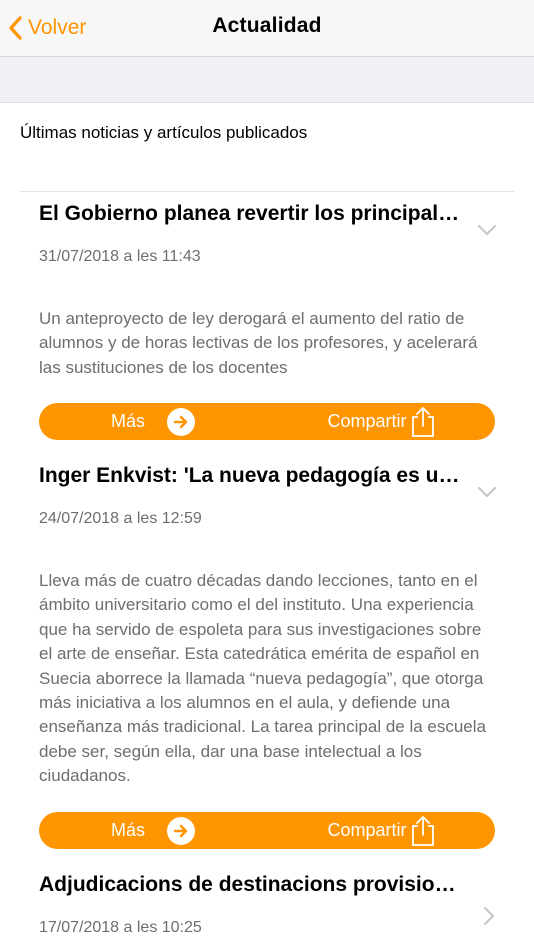  I want to click on header-band, so click(267, 80).